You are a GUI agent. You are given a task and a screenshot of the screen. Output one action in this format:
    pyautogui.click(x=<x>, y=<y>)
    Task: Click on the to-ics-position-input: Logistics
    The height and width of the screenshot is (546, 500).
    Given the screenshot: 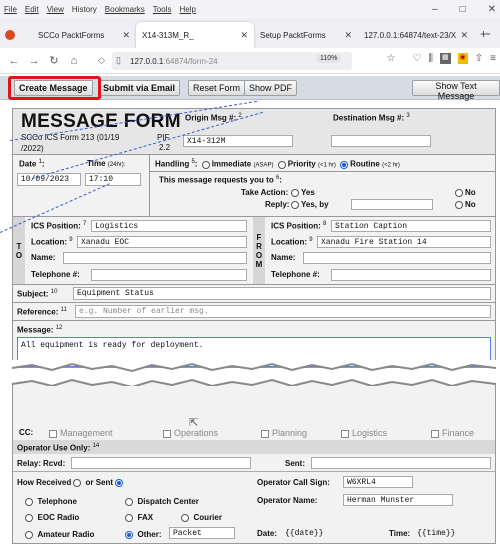 What is the action you would take?
    pyautogui.click(x=169, y=226)
    